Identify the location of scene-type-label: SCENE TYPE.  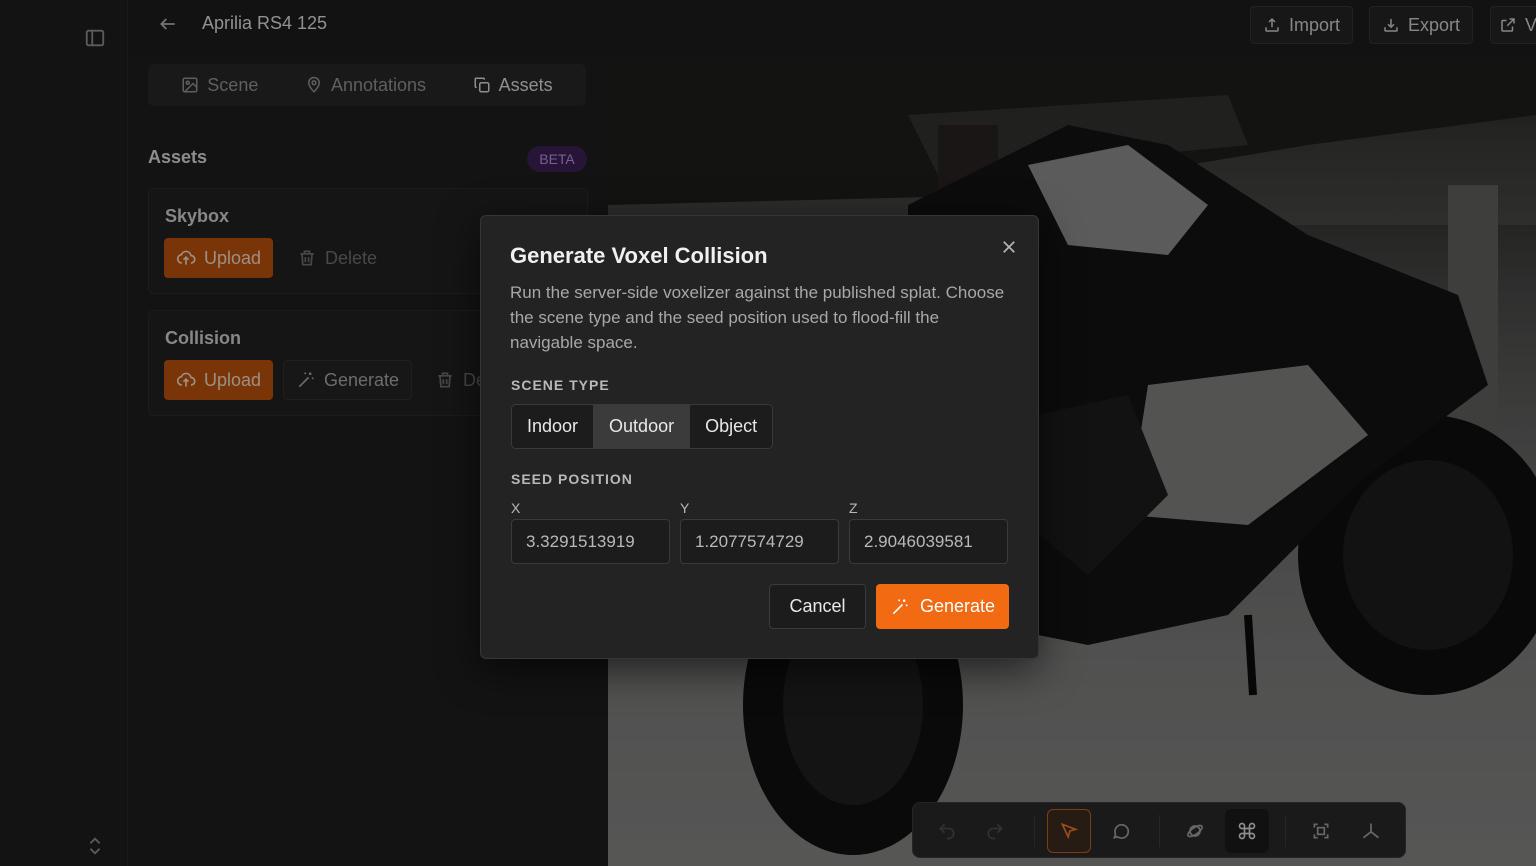
(560, 385).